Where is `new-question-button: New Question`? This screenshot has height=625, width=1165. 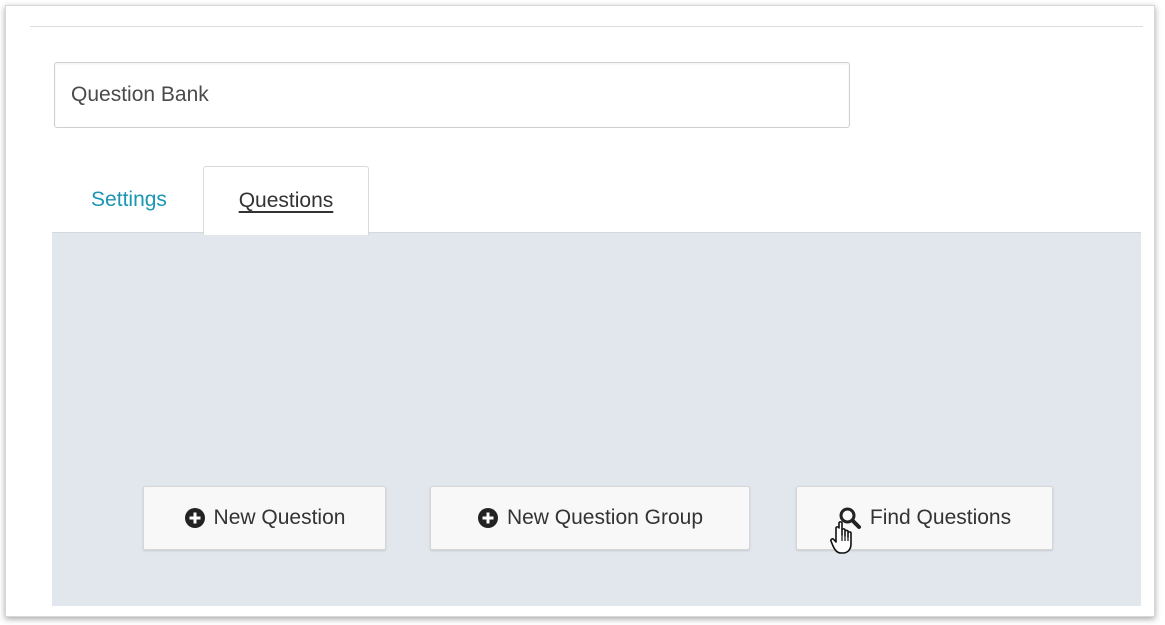 new-question-button: New Question is located at coordinates (264, 518).